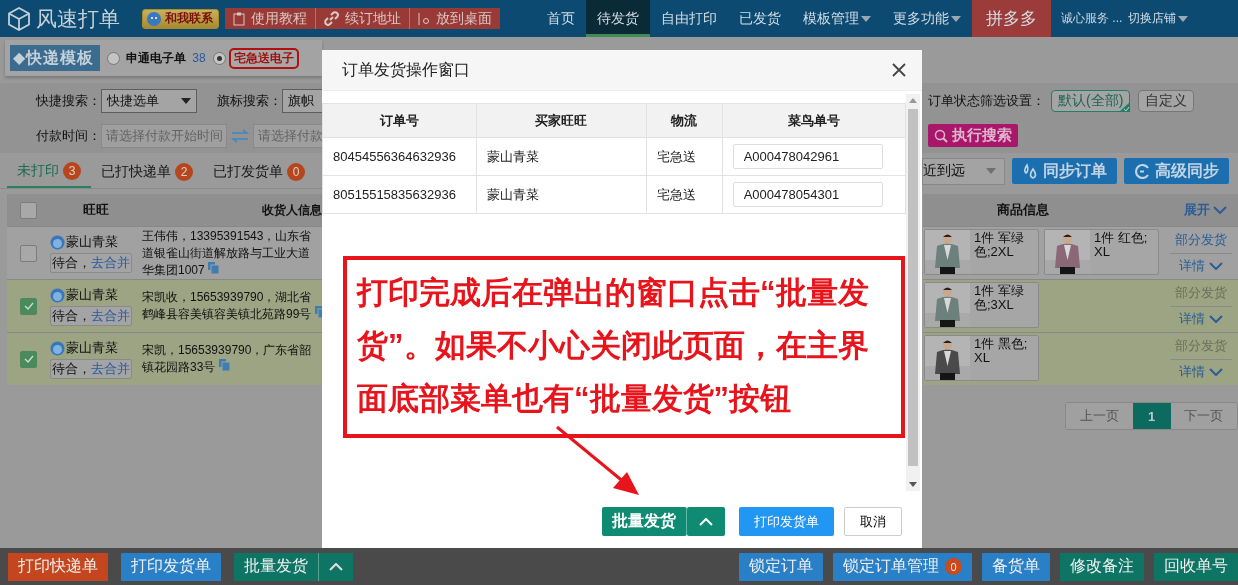  Describe the element at coordinates (263, 58) in the screenshot. I see `radio-label: 宅急送电子` at that location.